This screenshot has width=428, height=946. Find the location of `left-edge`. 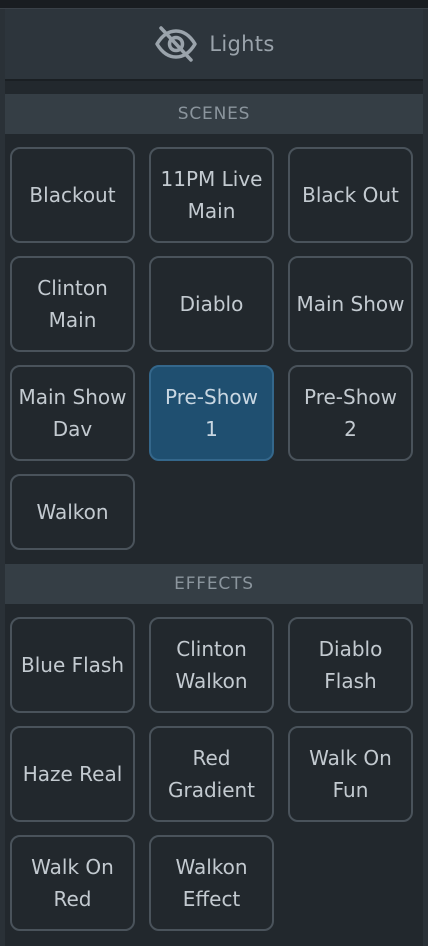

left-edge is located at coordinates (2, 477).